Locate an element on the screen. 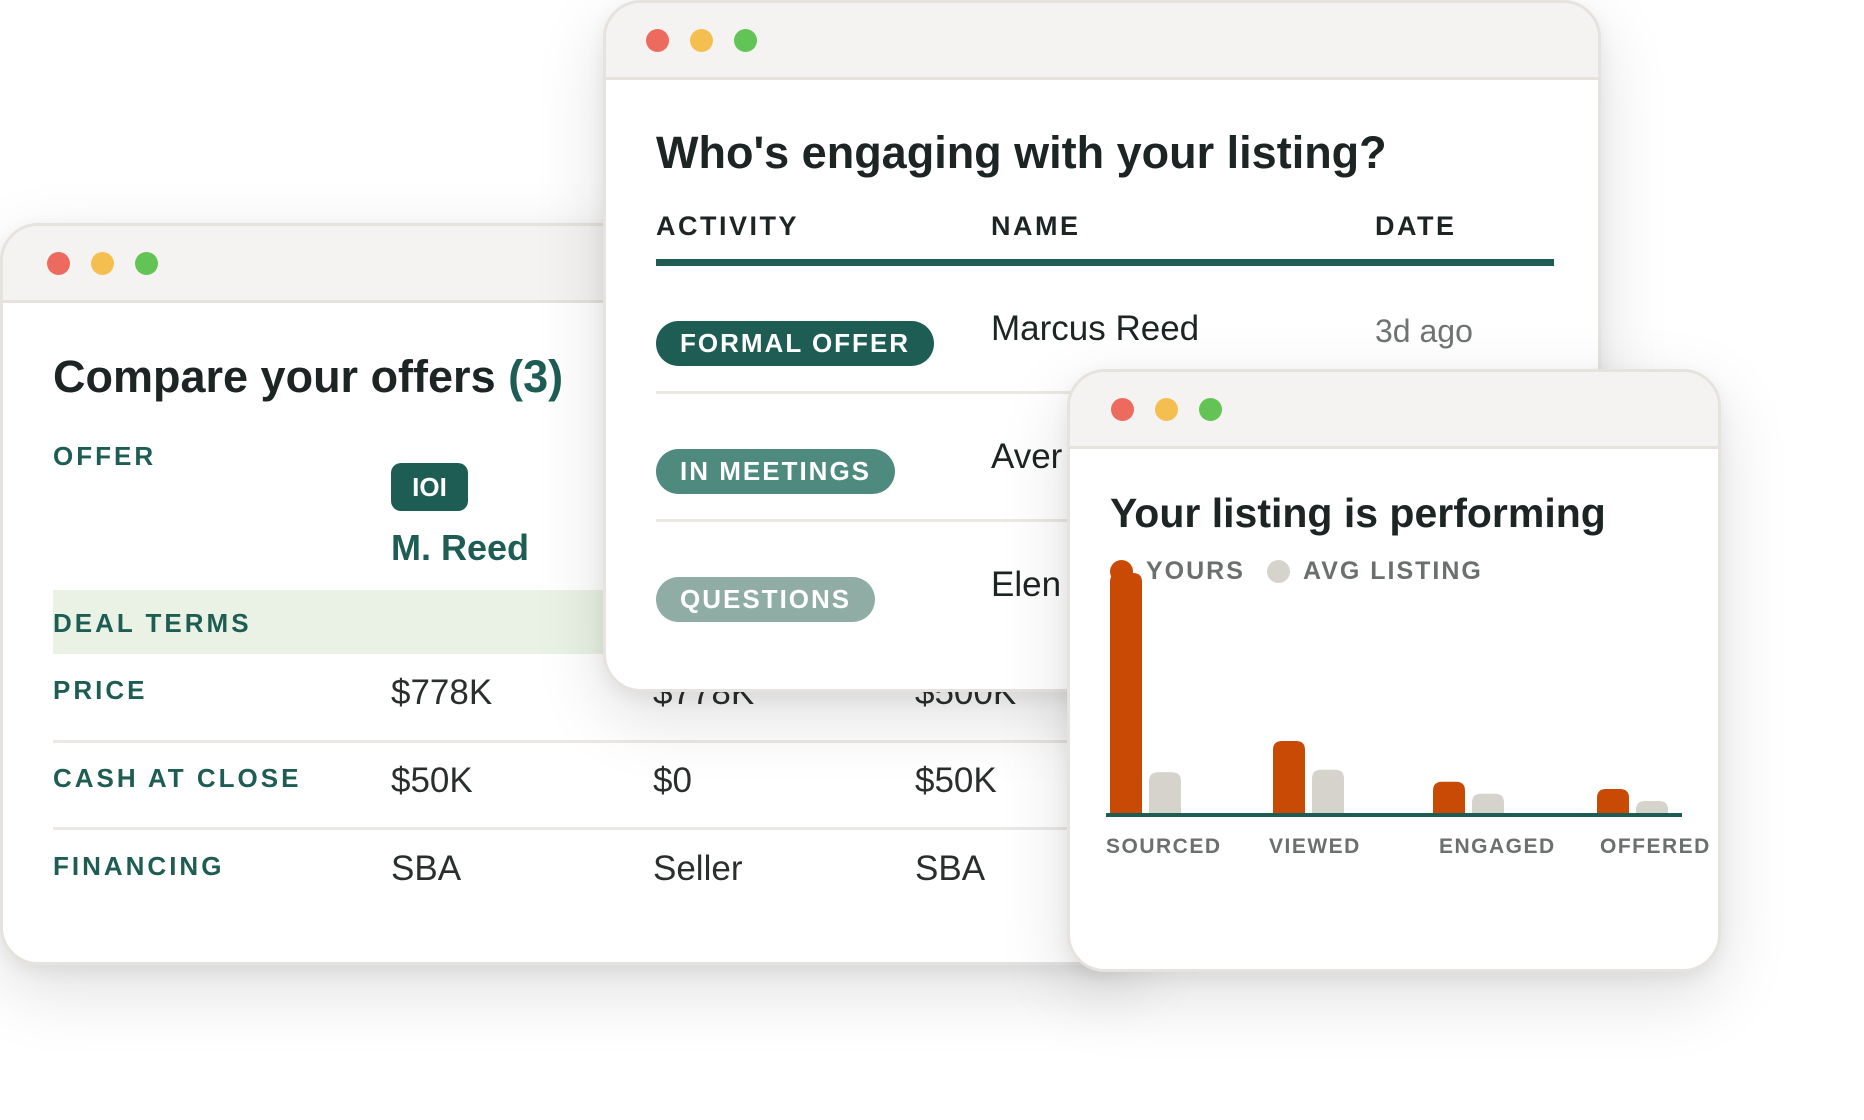 The height and width of the screenshot is (1120, 1864). bar-engaged-yours is located at coordinates (1449, 797).